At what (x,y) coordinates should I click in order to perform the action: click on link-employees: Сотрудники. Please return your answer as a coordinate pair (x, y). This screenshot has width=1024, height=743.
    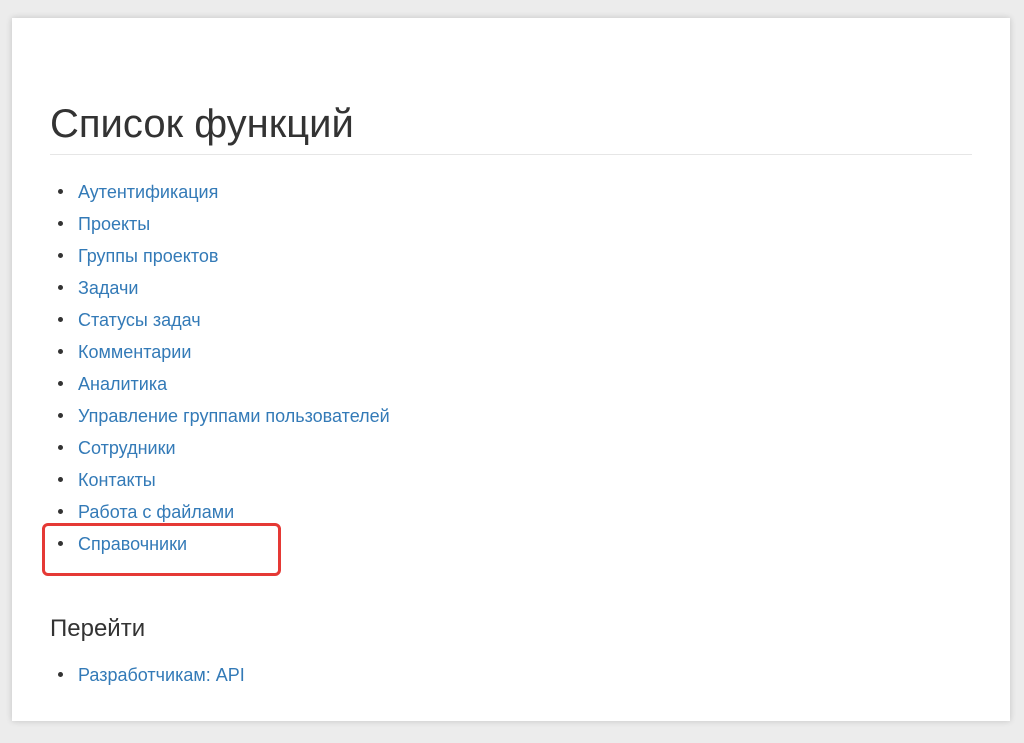
    Looking at the image, I should click on (127, 448).